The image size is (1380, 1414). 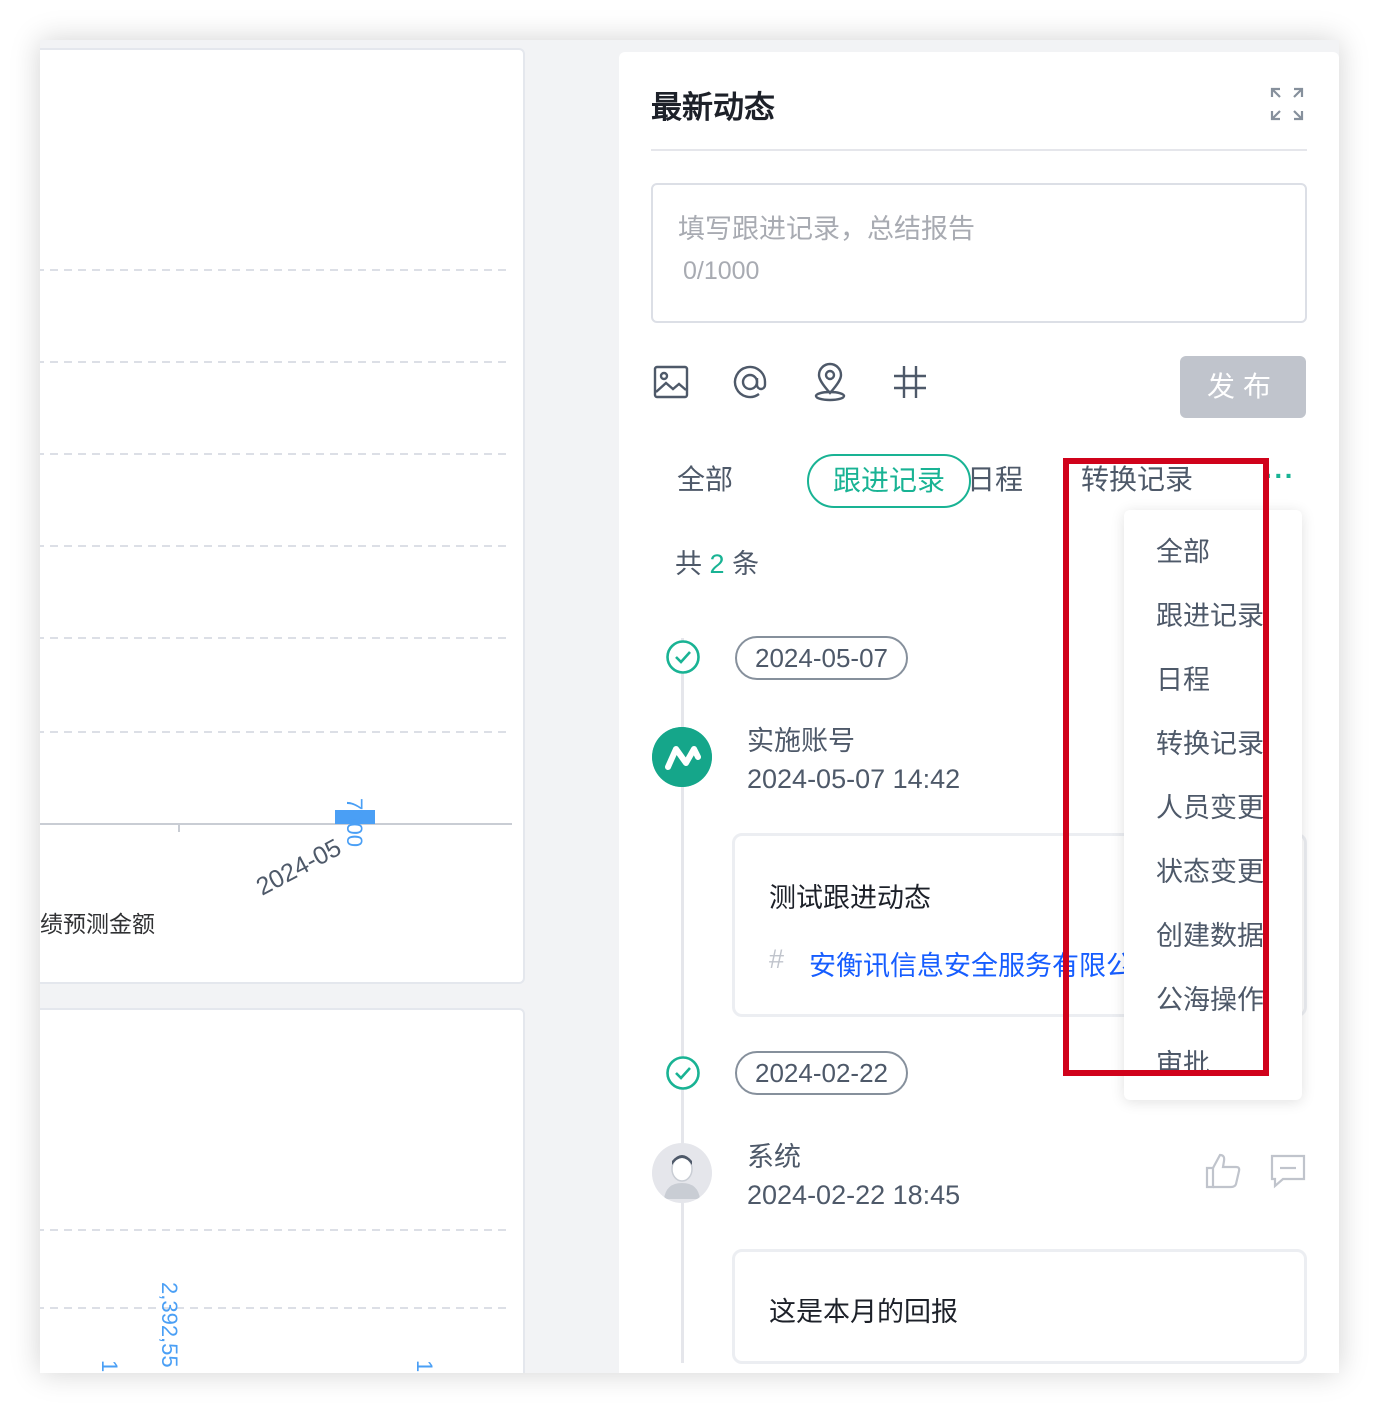 What do you see at coordinates (746, 564) in the screenshot?
I see `total-suffix: 条` at bounding box center [746, 564].